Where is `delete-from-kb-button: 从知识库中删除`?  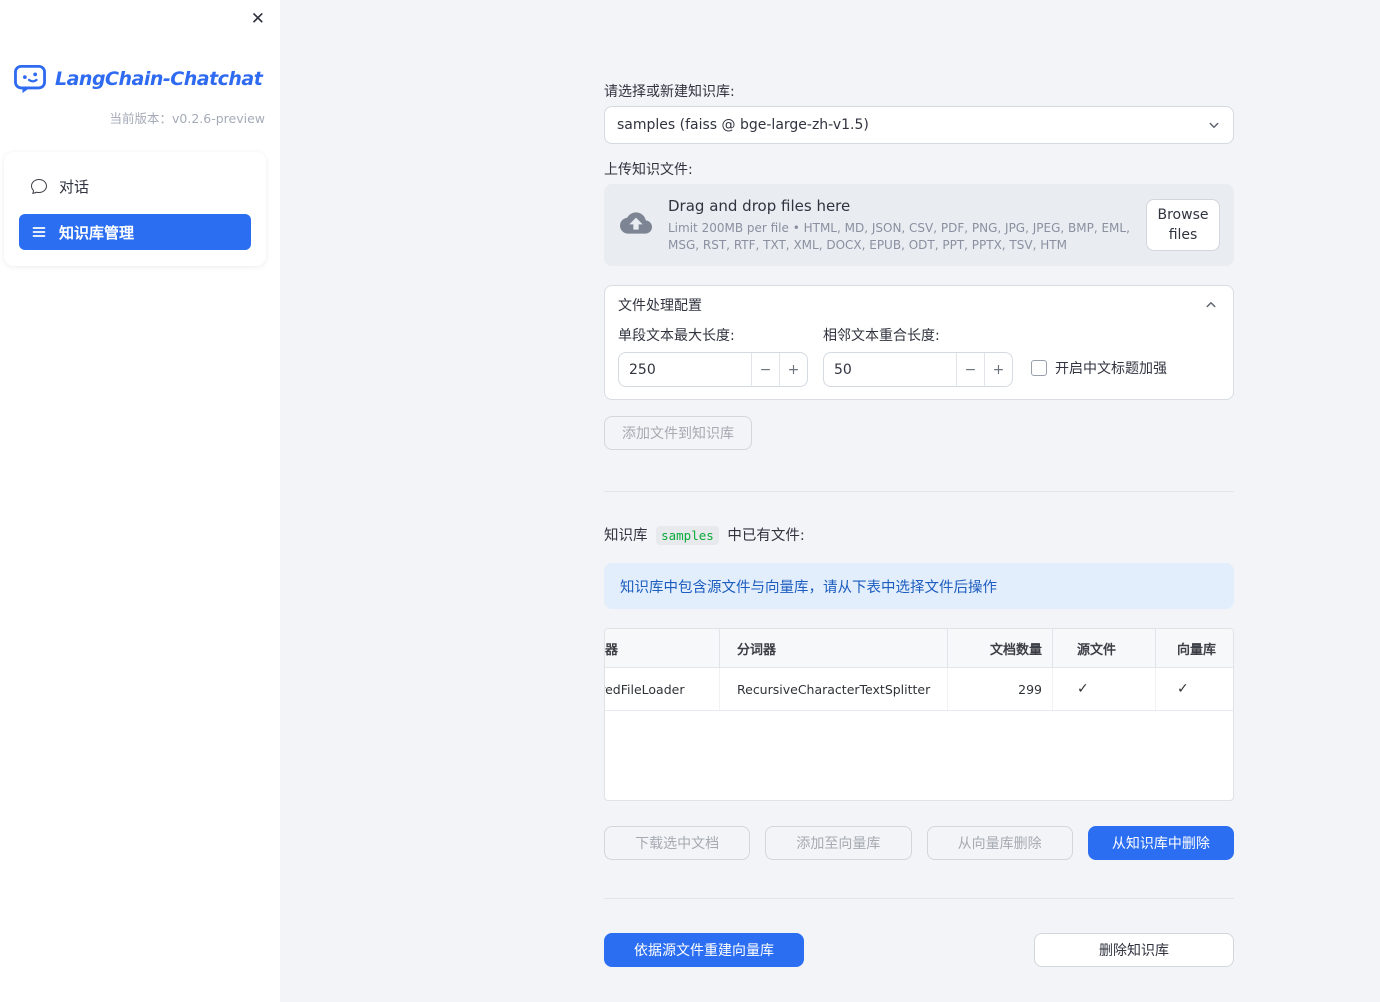 delete-from-kb-button: 从知识库中删除 is located at coordinates (1160, 843).